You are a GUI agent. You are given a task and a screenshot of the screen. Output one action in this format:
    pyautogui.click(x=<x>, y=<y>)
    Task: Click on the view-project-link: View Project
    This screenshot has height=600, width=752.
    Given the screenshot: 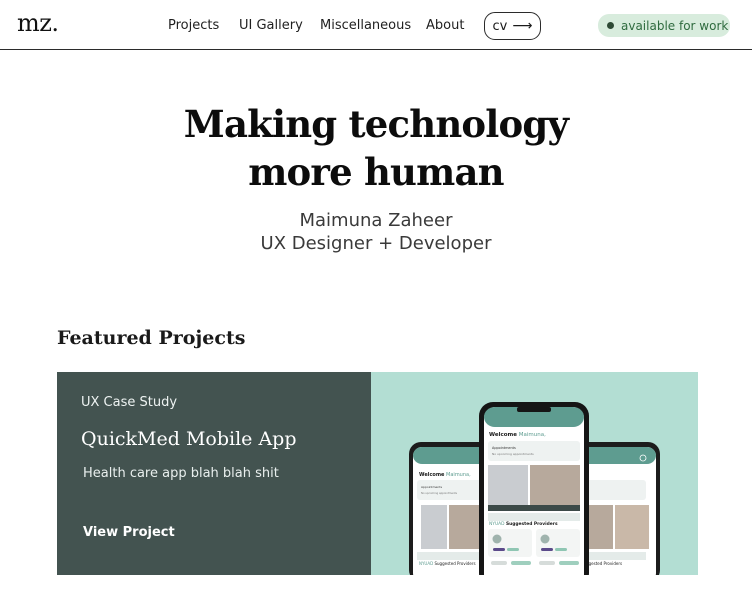 What is the action you would take?
    pyautogui.click(x=129, y=532)
    